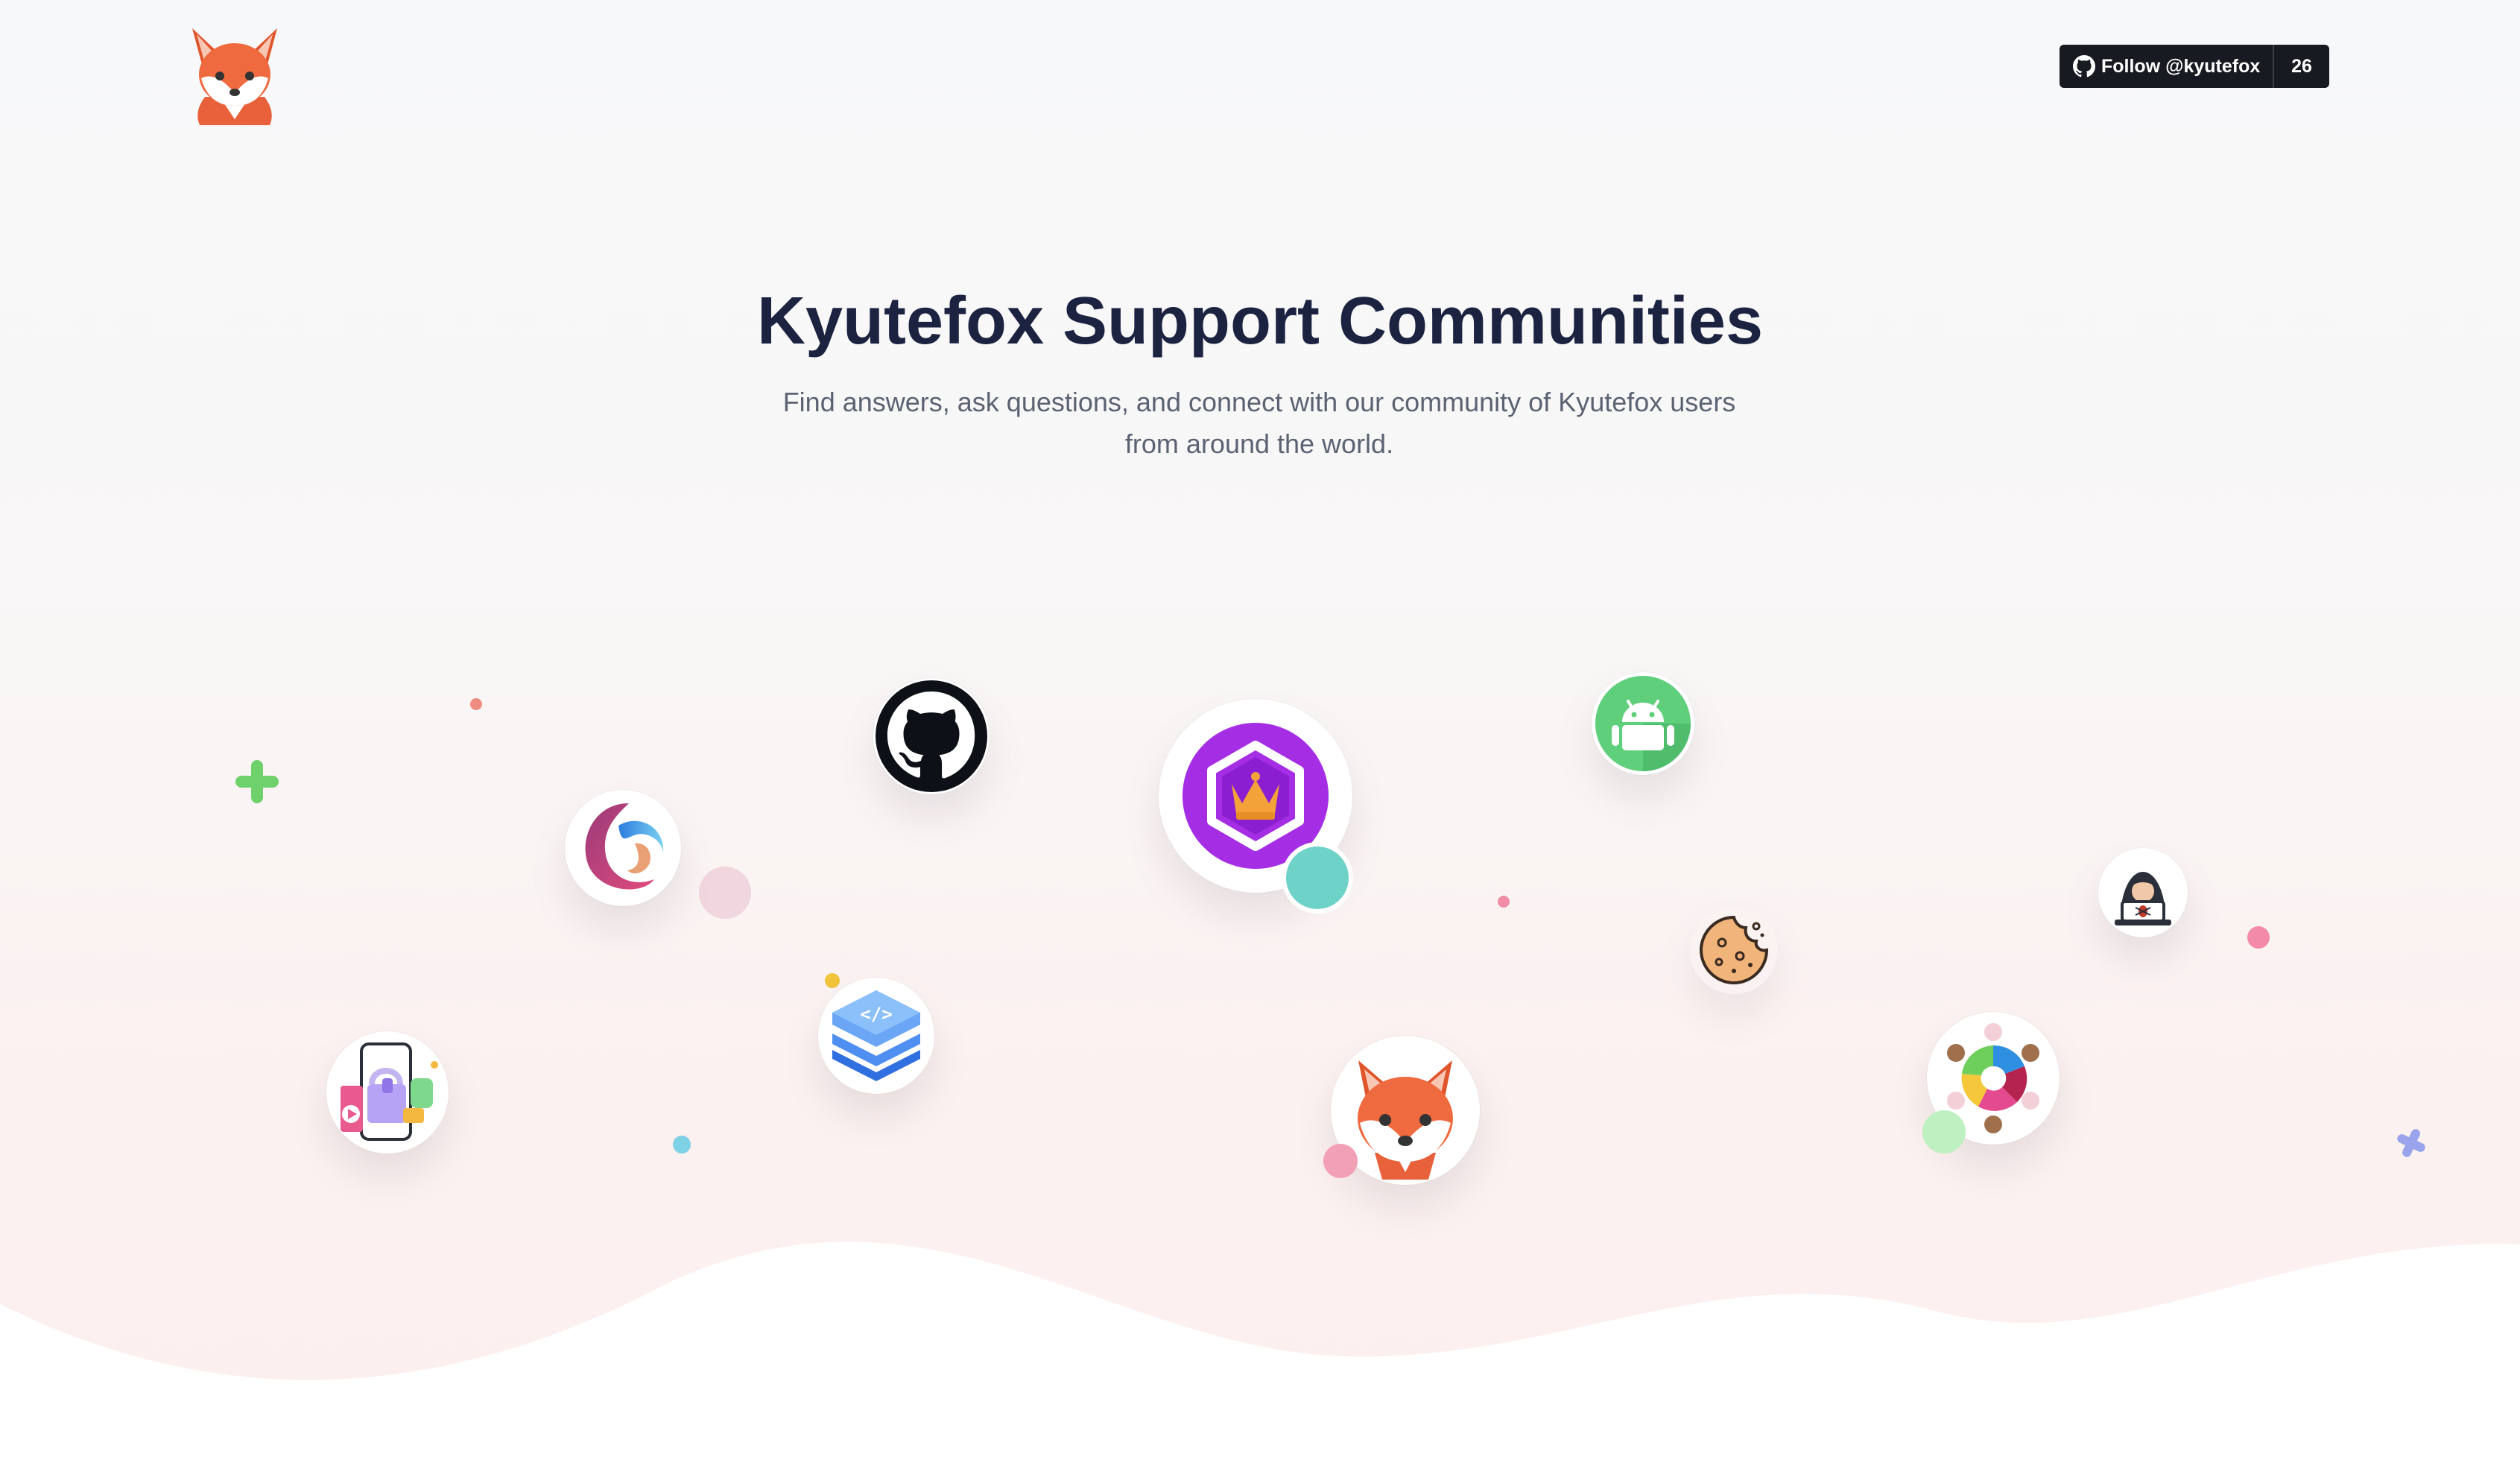 Image resolution: width=2520 pixels, height=1462 pixels. What do you see at coordinates (2143, 898) in the screenshot?
I see `hacker-bug-icon` at bounding box center [2143, 898].